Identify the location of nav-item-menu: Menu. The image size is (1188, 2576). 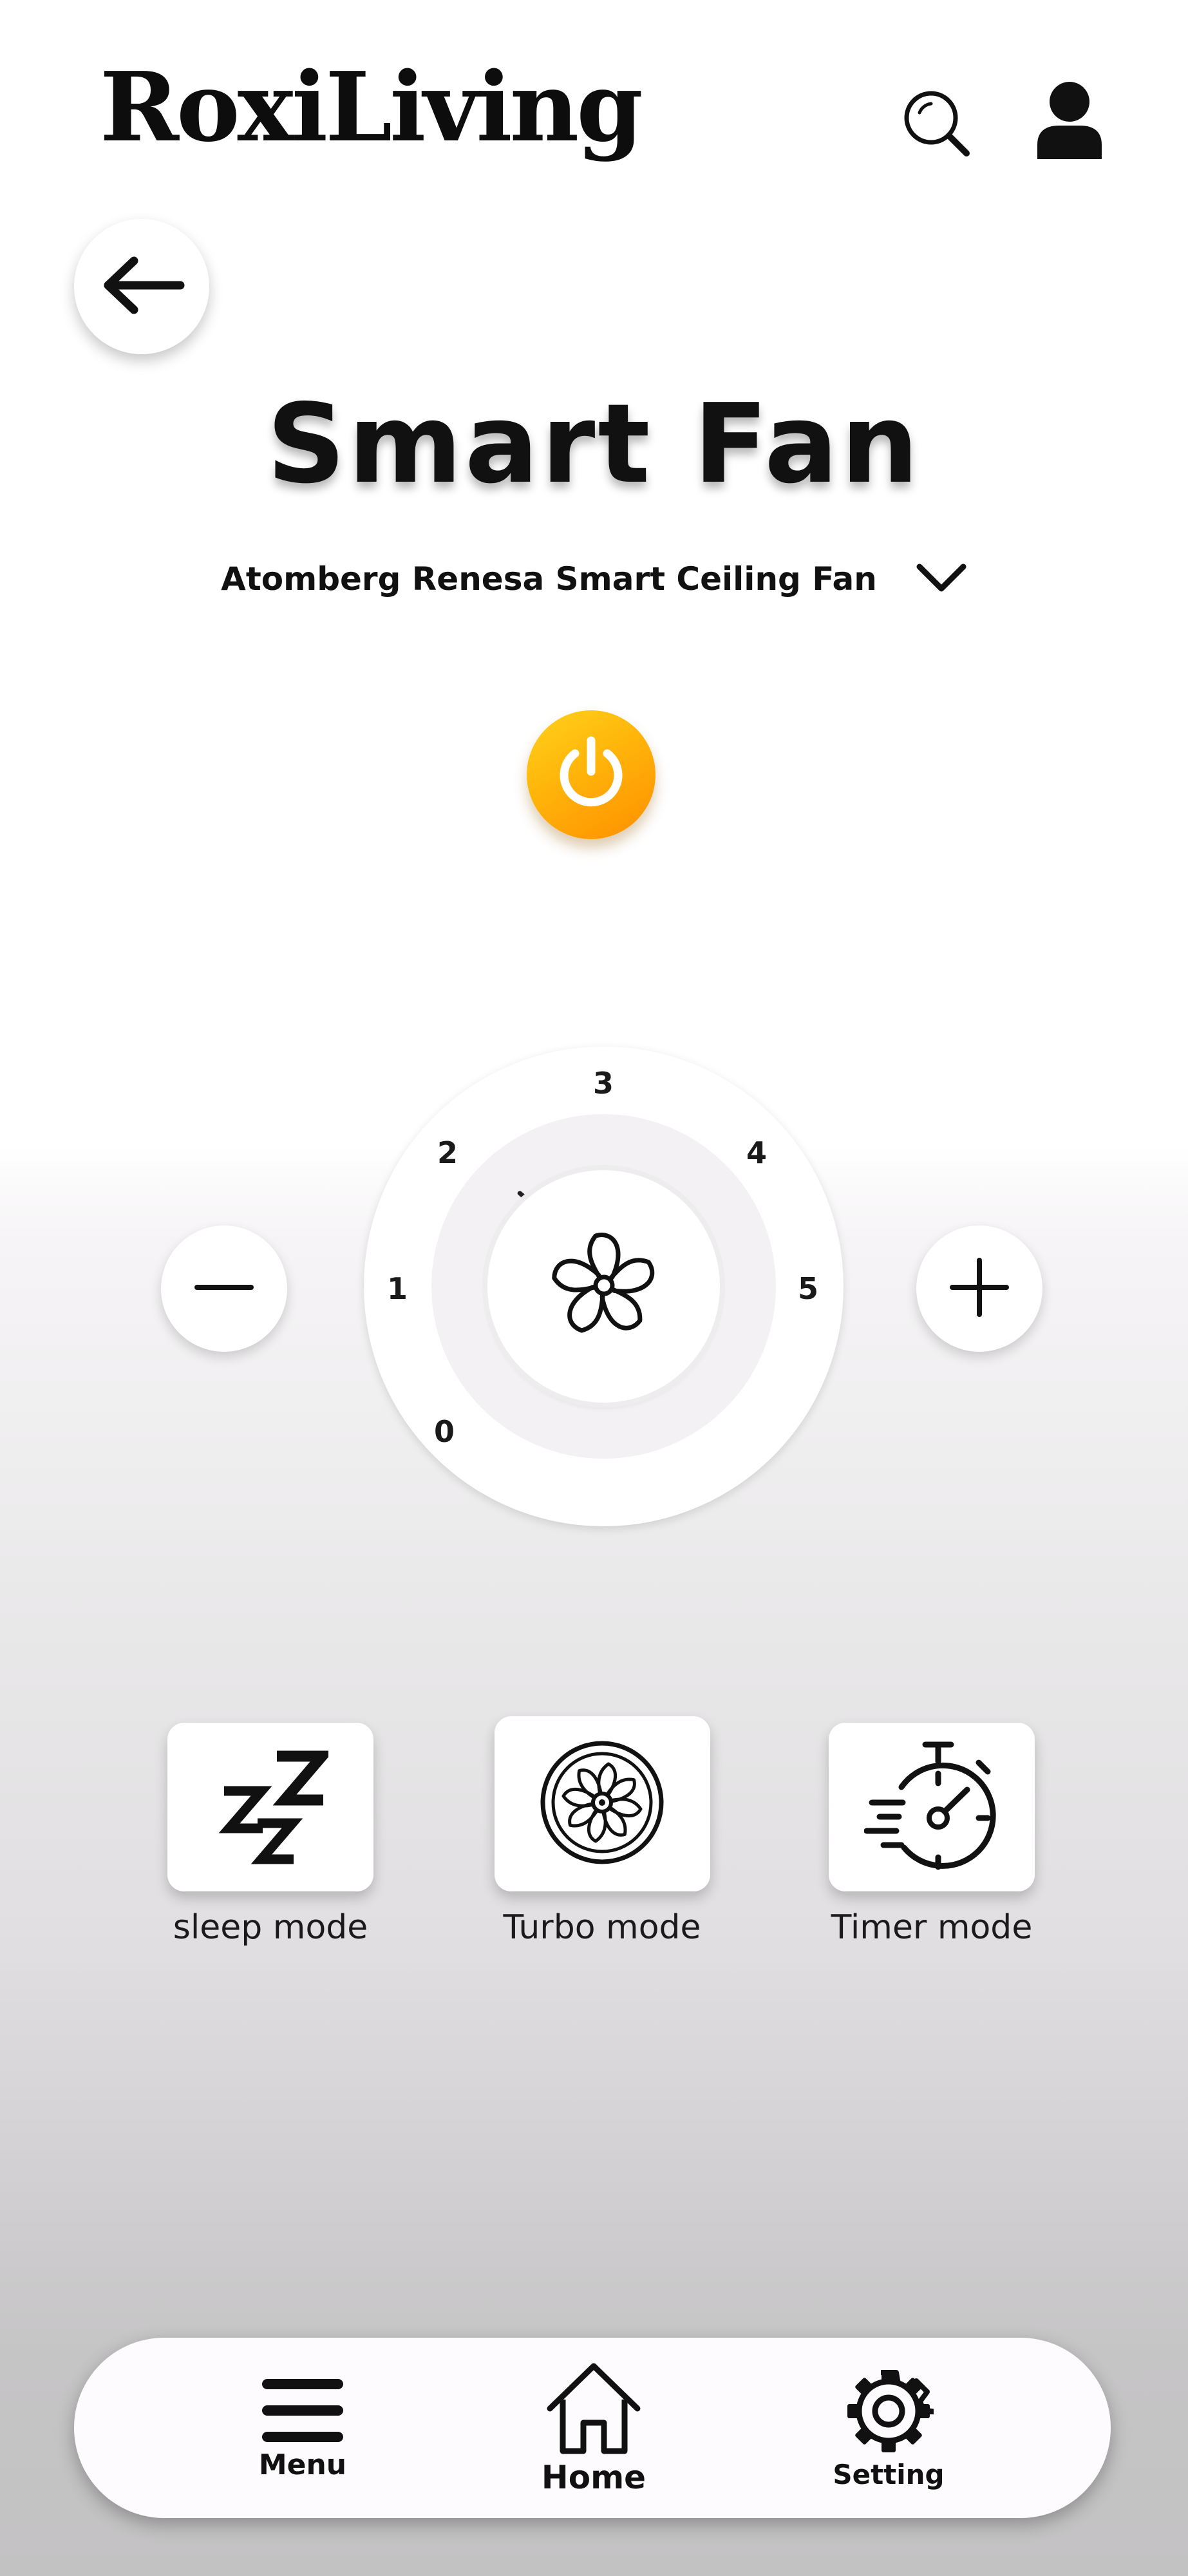
(302, 2428).